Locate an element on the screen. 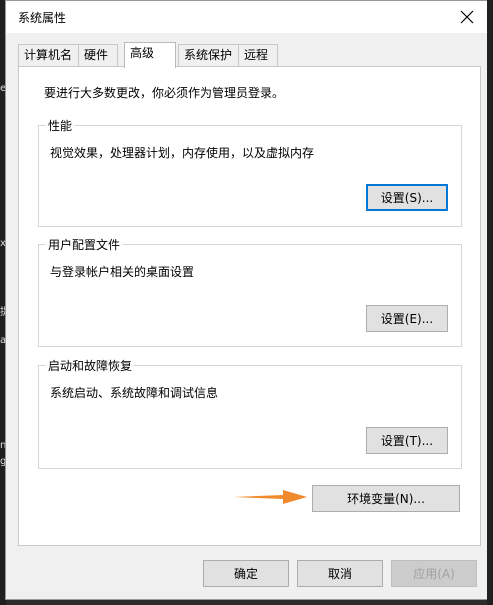  ok-button: 确定 is located at coordinates (246, 573).